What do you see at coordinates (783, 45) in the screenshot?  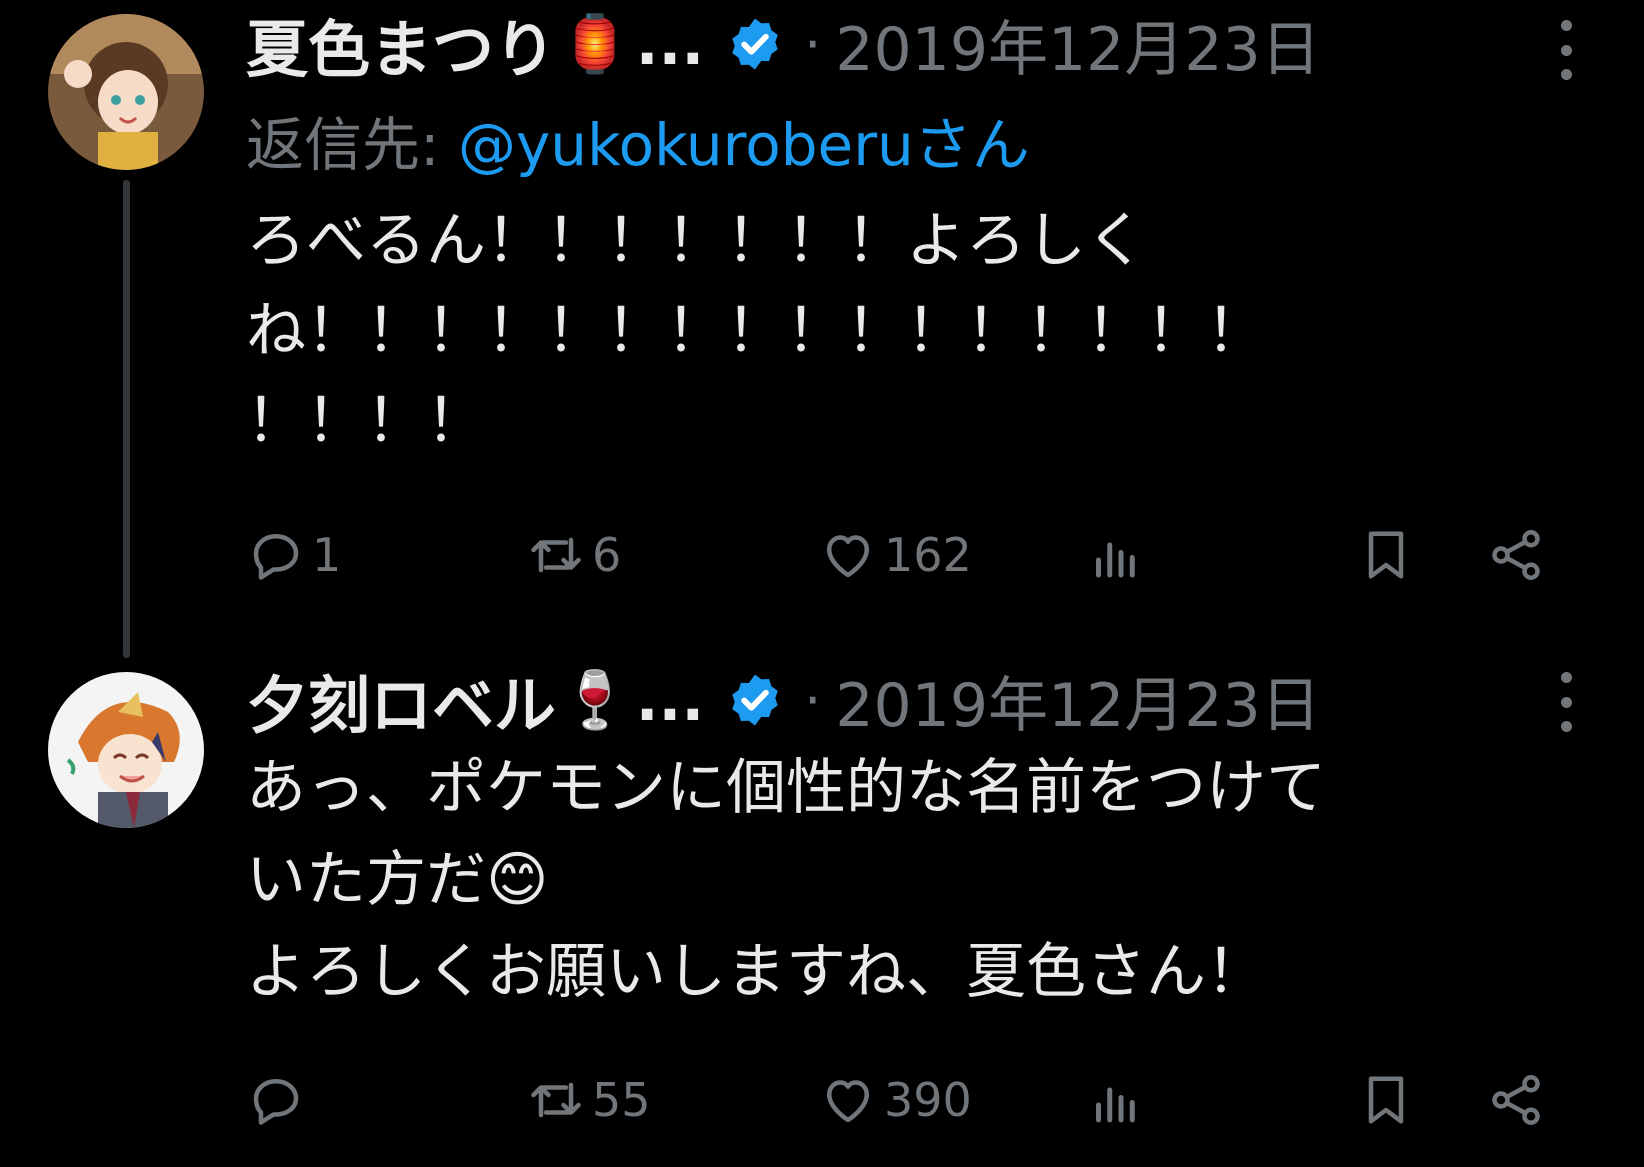 I see `tweet-header: 夏色まつり 🏮 ... · 2019年12月23日` at bounding box center [783, 45].